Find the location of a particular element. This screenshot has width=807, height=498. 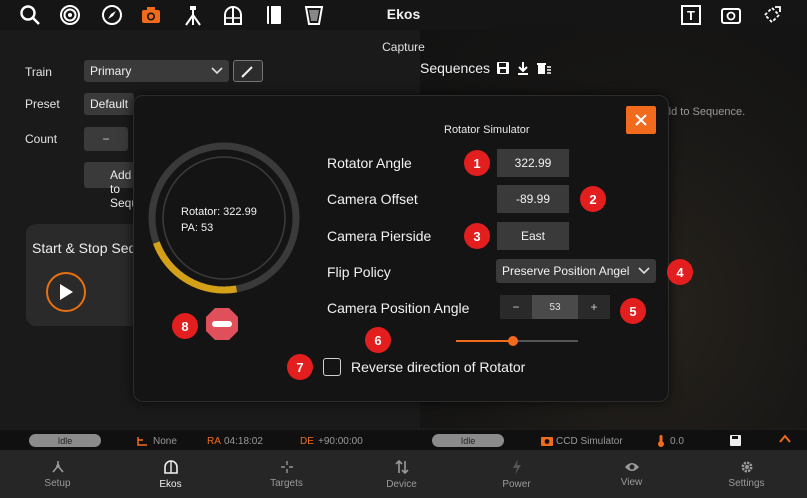

callout-badge-1: 1 is located at coordinates (477, 163).